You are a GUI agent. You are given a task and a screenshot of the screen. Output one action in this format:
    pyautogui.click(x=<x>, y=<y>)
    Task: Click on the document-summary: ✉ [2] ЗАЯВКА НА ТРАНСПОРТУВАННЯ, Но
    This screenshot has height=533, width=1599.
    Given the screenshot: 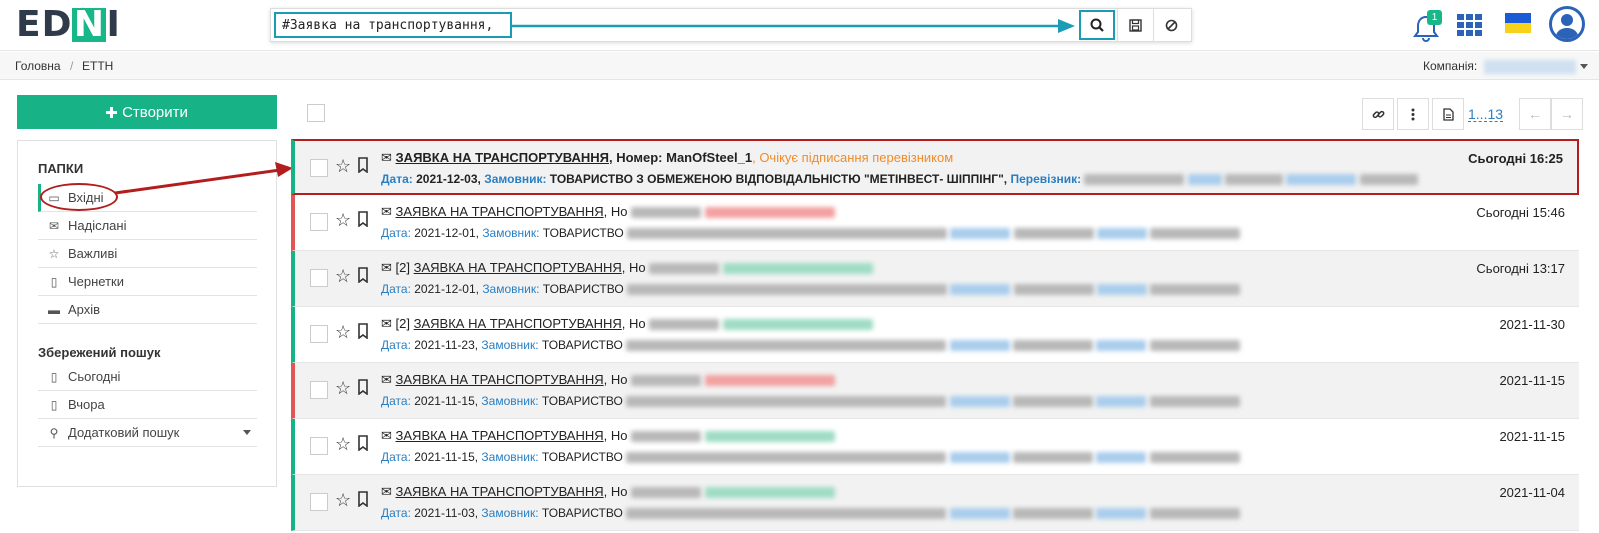 What is the action you would take?
    pyautogui.click(x=627, y=268)
    